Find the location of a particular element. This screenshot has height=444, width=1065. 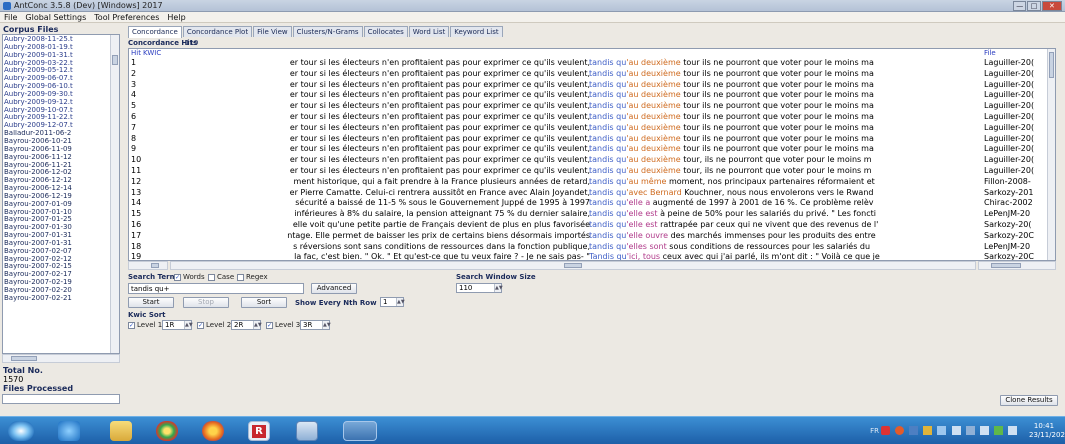

corpus-file-item: Aubry-2009-05-12.t is located at coordinates (57, 71).